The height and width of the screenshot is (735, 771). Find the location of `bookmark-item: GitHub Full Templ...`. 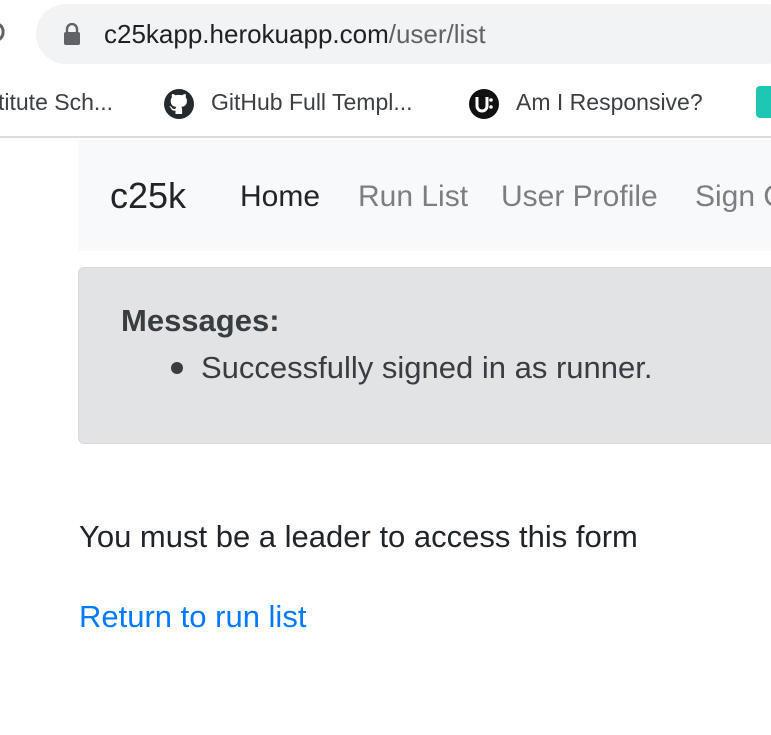

bookmark-item: GitHub Full Templ... is located at coordinates (288, 102).